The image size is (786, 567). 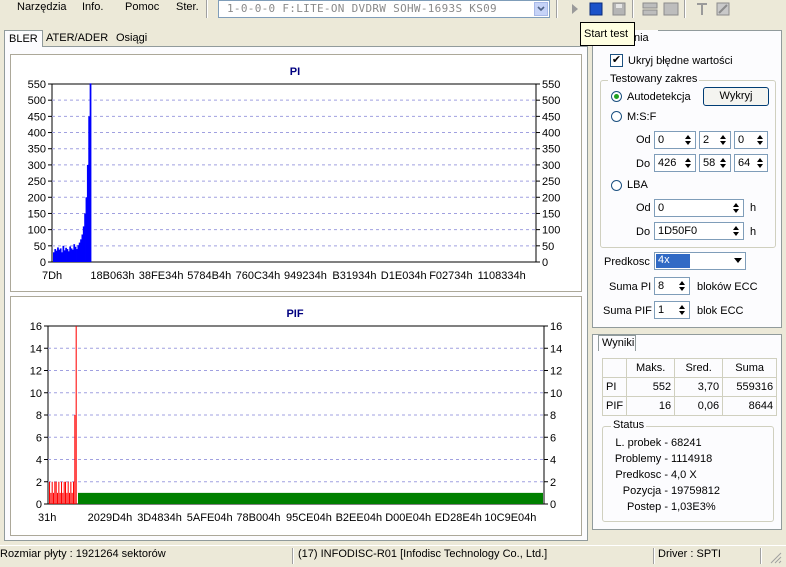 What do you see at coordinates (553, 438) in the screenshot?
I see `pif-ytick-label: 6` at bounding box center [553, 438].